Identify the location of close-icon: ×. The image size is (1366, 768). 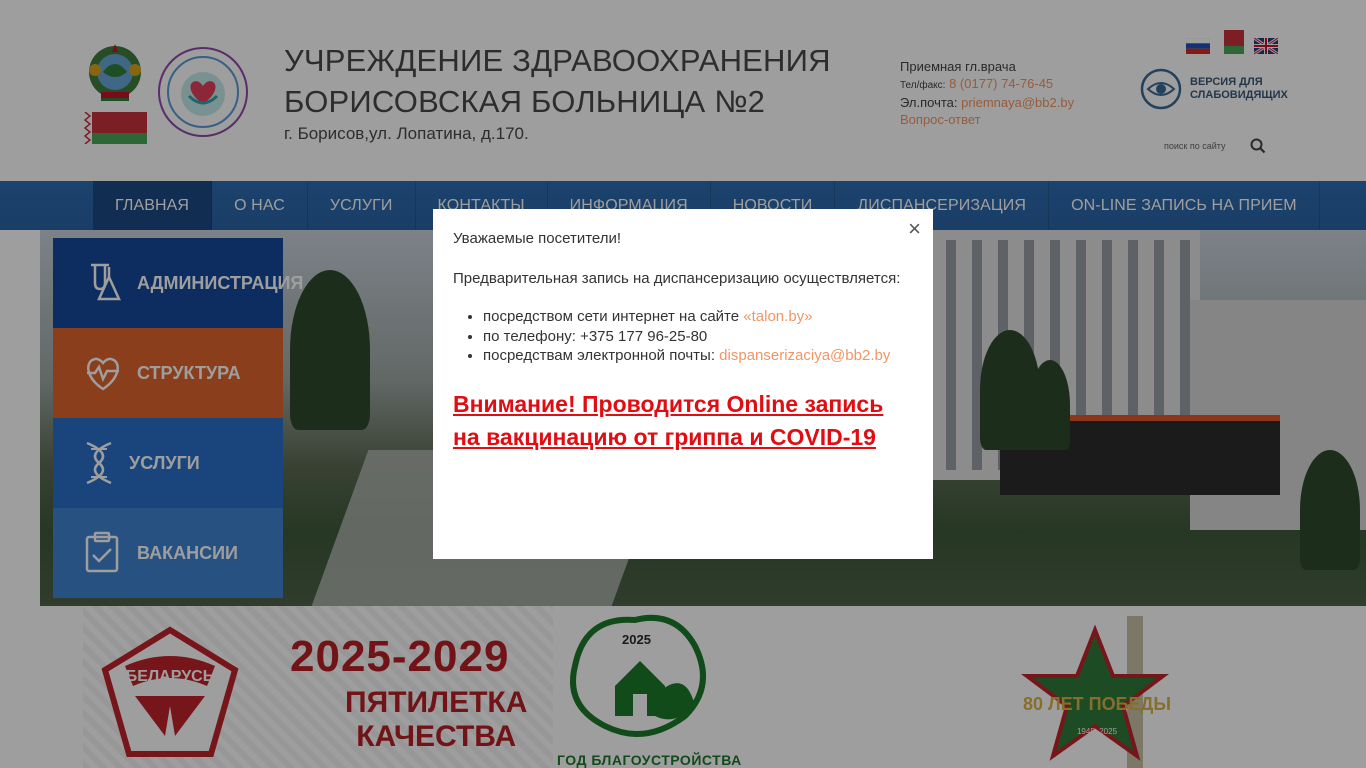
(914, 229).